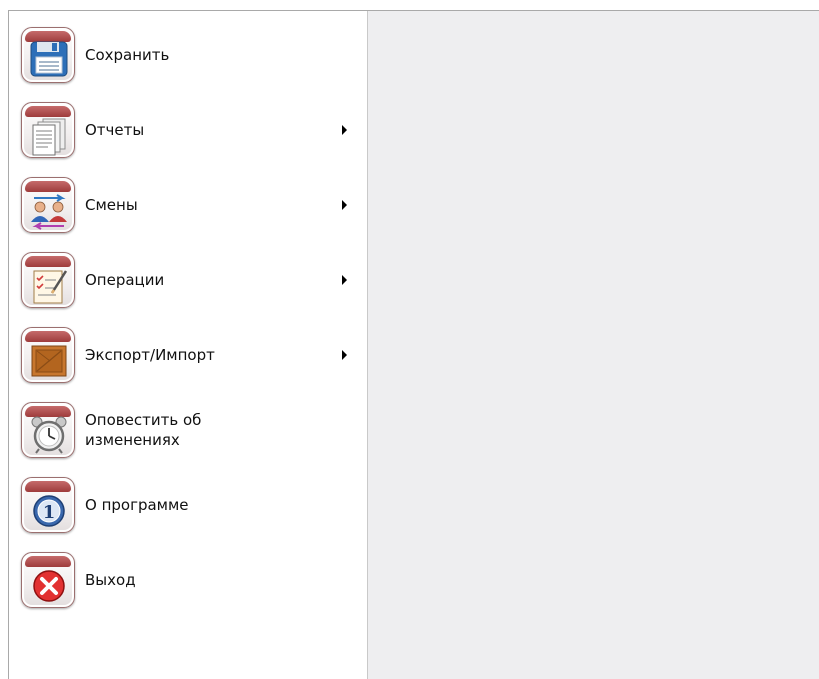 This screenshot has height=679, width=819. Describe the element at coordinates (110, 580) in the screenshot. I see `menu-item-label: Выход` at that location.